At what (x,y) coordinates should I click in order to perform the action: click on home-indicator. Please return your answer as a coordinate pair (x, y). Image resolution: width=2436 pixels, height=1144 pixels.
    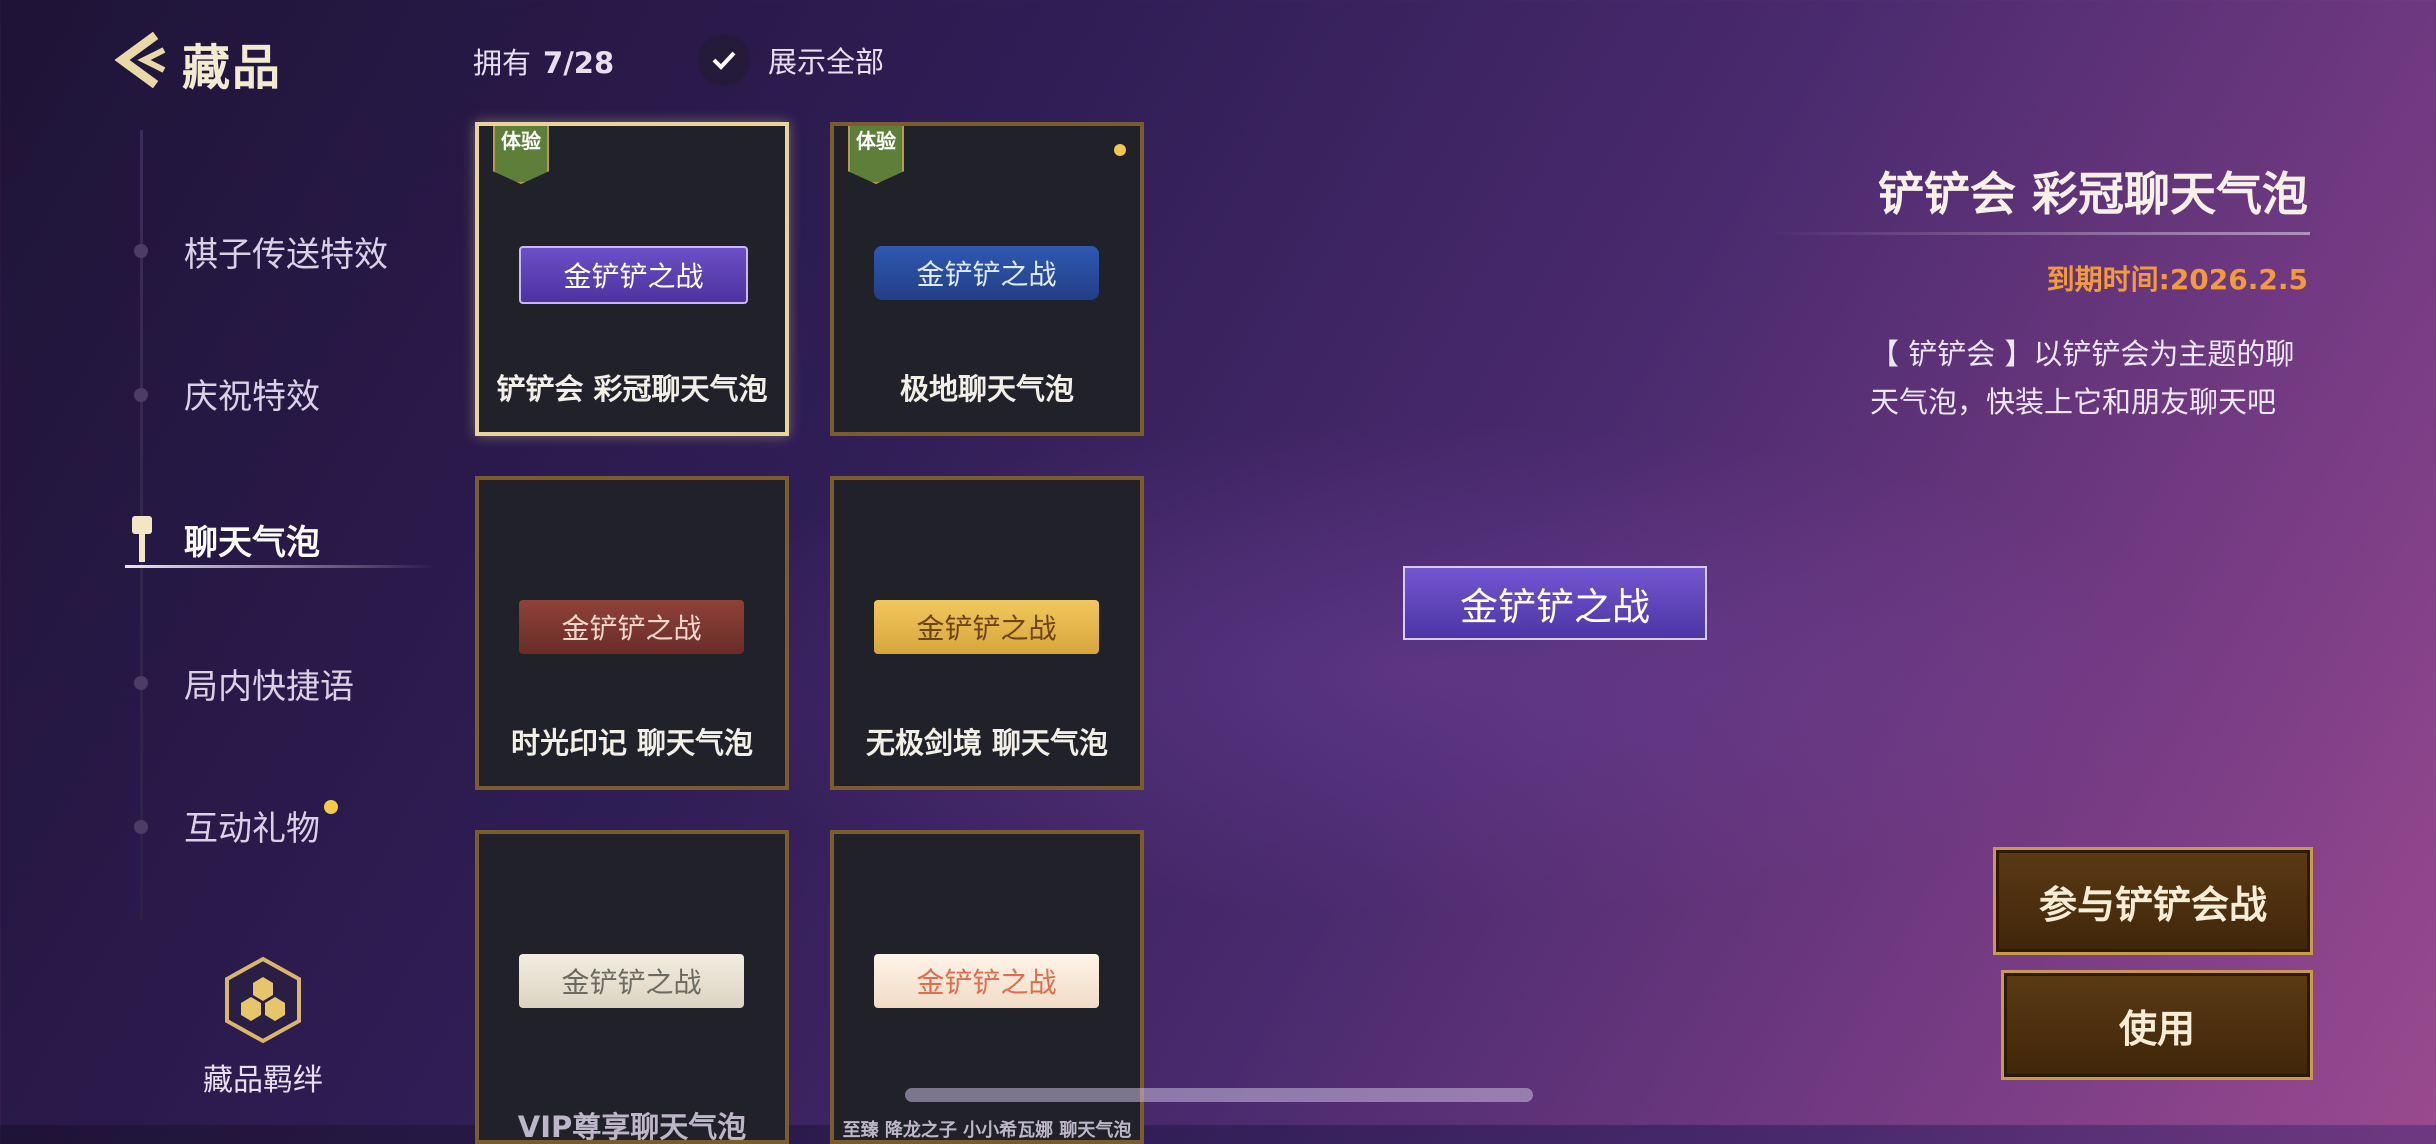
    Looking at the image, I should click on (1219, 1095).